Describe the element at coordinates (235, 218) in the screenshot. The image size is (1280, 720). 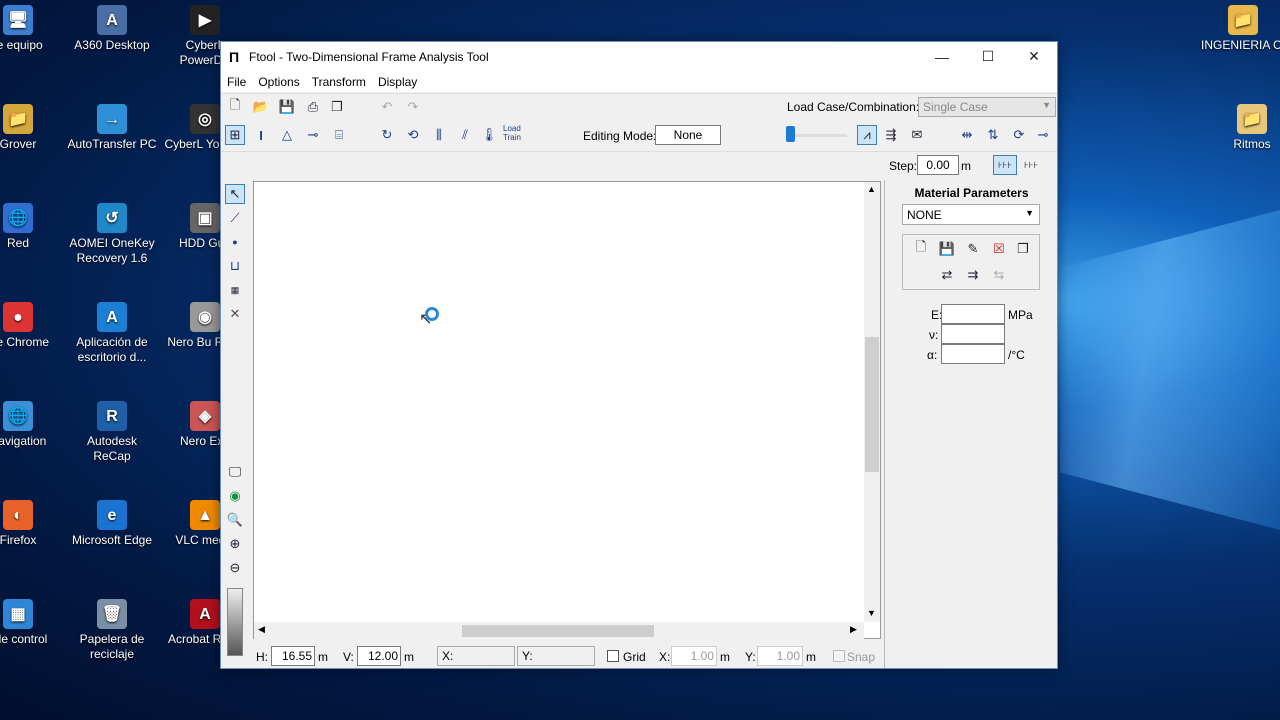
I see `draw-line-icon: ⟋` at that location.